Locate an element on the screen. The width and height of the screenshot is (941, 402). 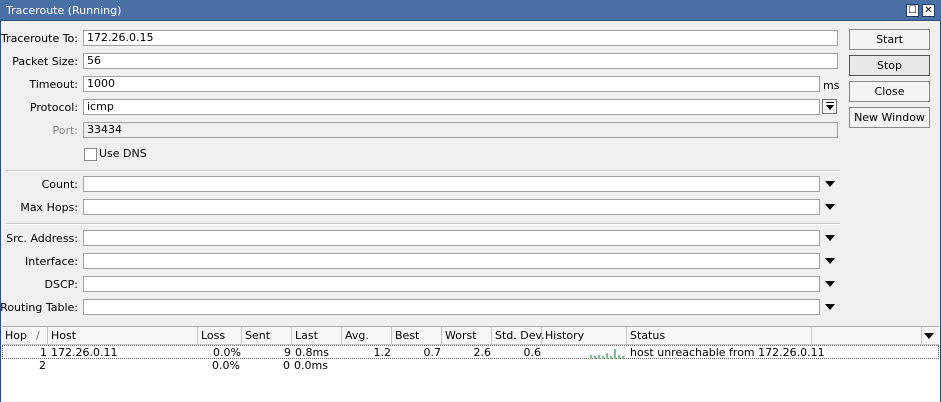
src-address-input is located at coordinates (451, 238).